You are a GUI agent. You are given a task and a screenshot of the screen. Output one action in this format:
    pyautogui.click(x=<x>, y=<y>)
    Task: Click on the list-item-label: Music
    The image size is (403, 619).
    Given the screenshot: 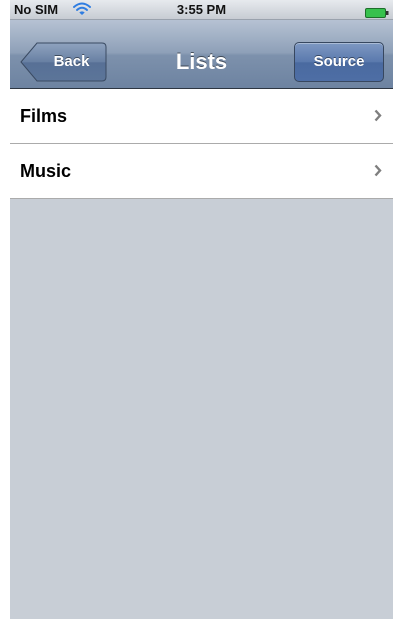 What is the action you would take?
    pyautogui.click(x=46, y=171)
    